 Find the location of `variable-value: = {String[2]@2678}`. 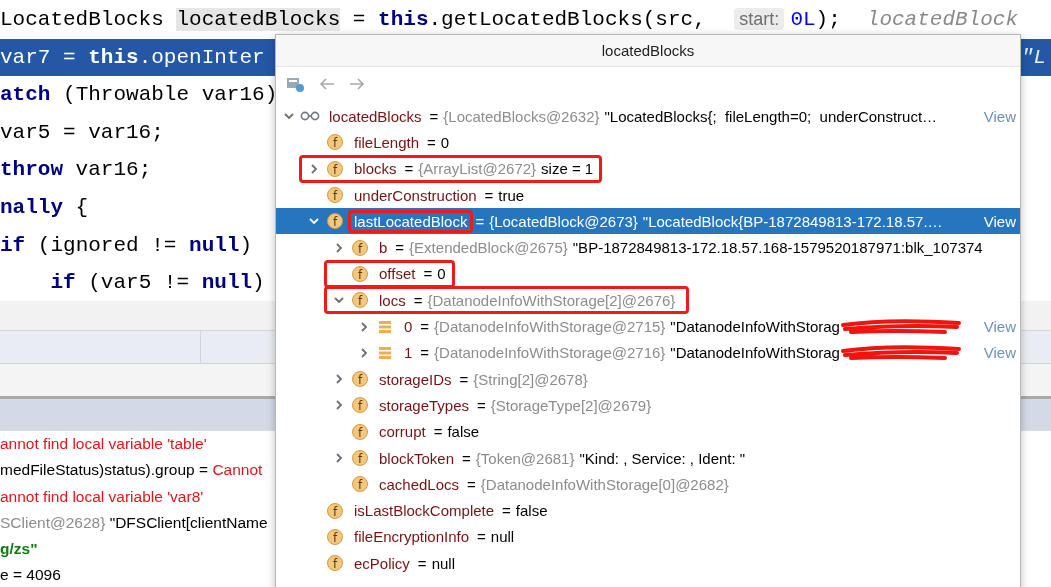

variable-value: = {String[2]@2678} is located at coordinates (523, 379).